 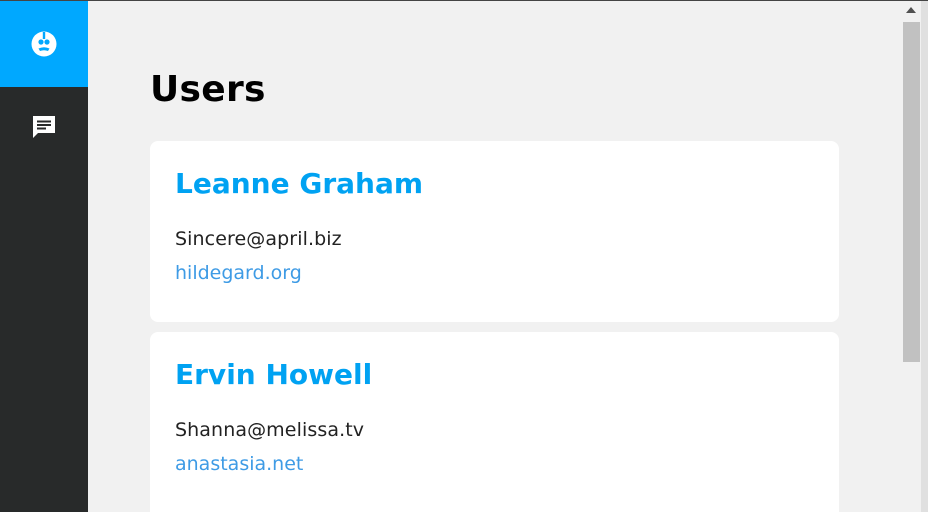 I want to click on user-name: Ervin Howell, so click(x=273, y=374).